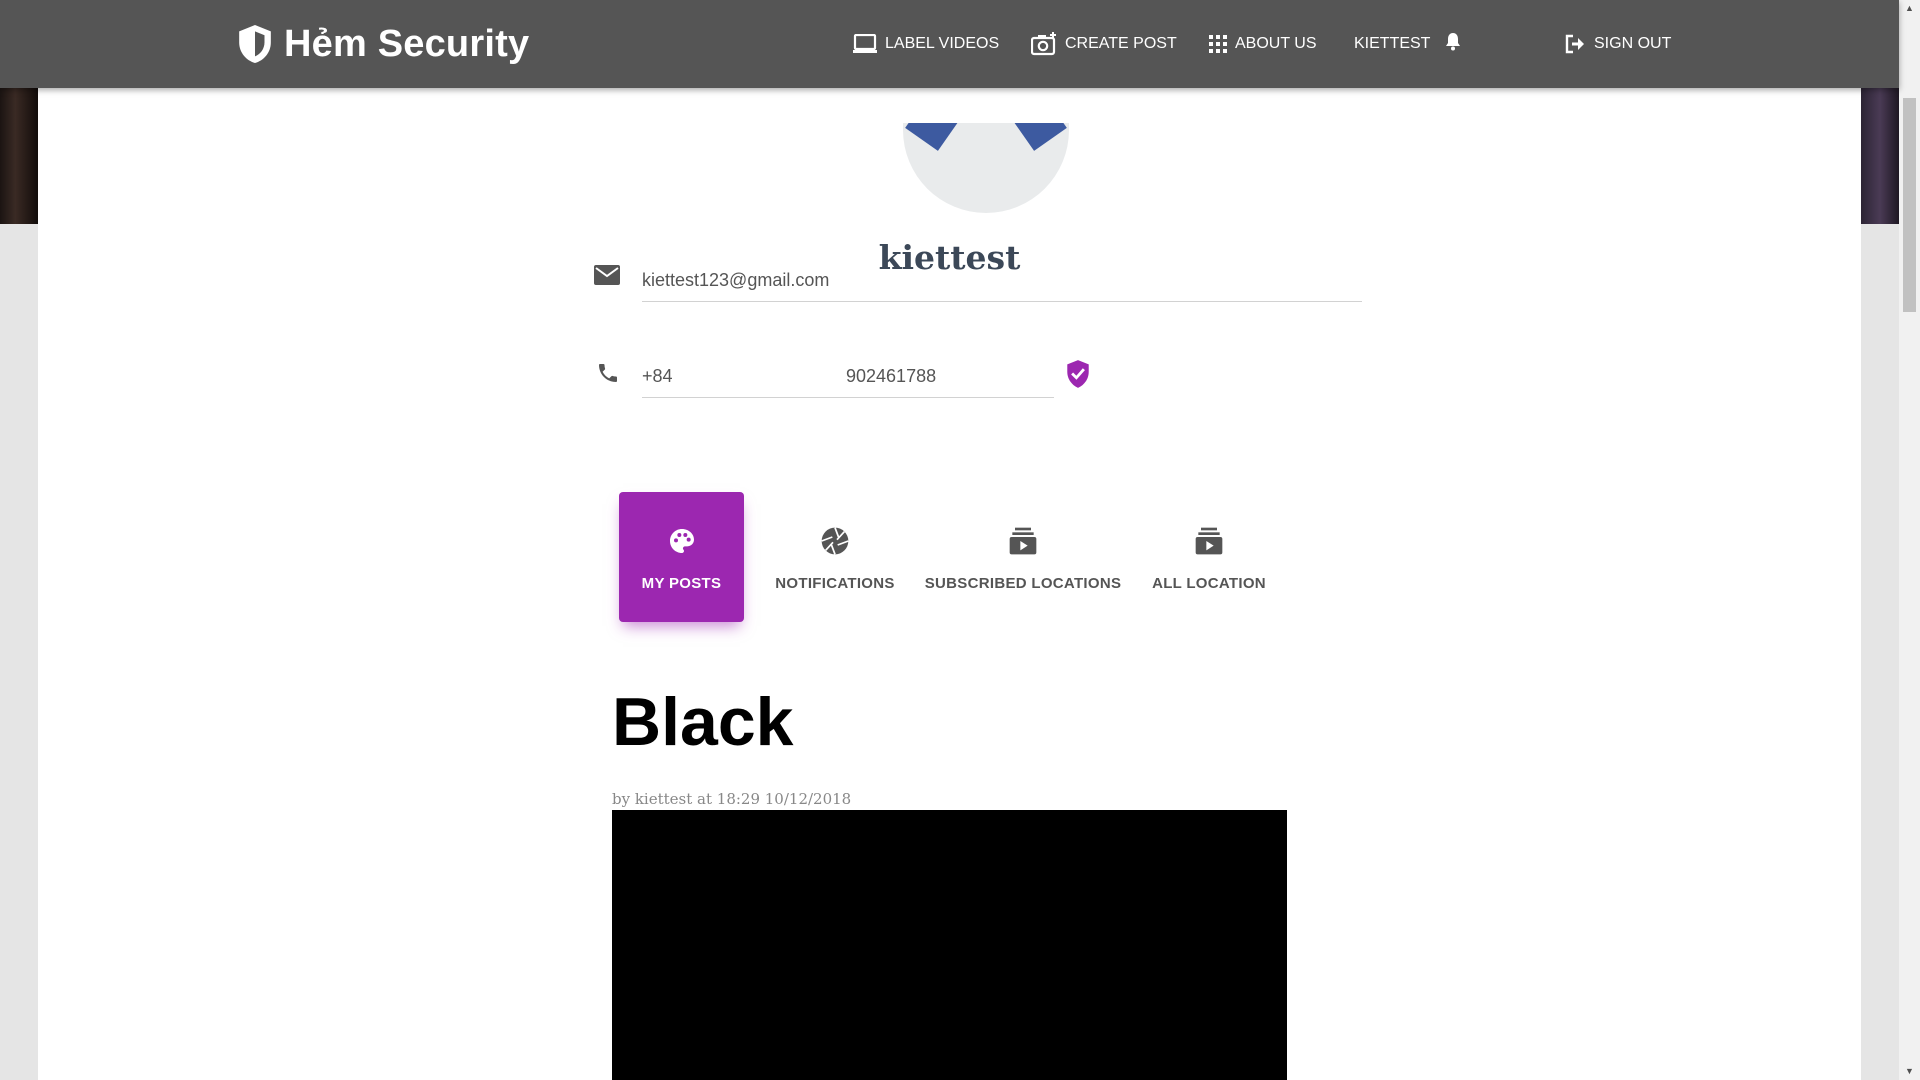 The width and height of the screenshot is (1920, 1080). I want to click on phone-number-field: 902461788, so click(950, 382).